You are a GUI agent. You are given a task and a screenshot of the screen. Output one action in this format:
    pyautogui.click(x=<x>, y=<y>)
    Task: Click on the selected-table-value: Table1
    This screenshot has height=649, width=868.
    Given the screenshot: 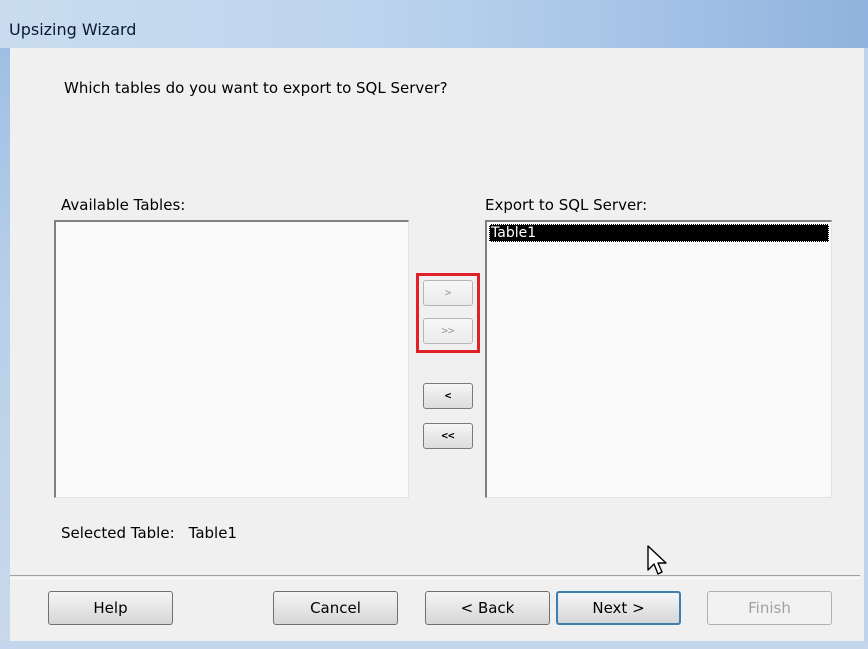 What is the action you would take?
    pyautogui.click(x=212, y=533)
    